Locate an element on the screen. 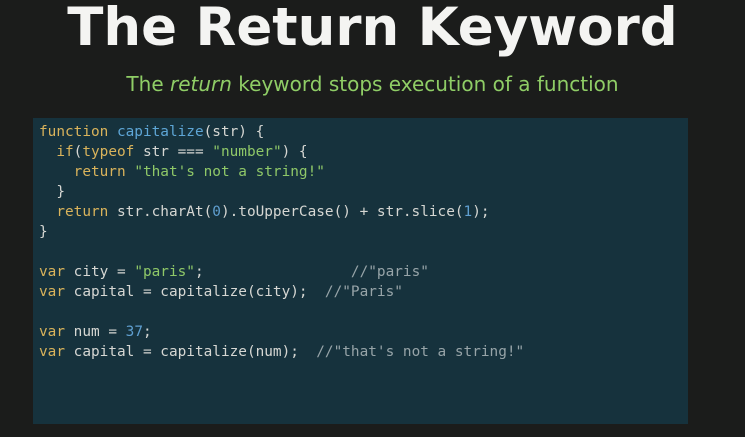 This screenshot has width=745, height=437. code-token-plain: (str) { is located at coordinates (234, 132).